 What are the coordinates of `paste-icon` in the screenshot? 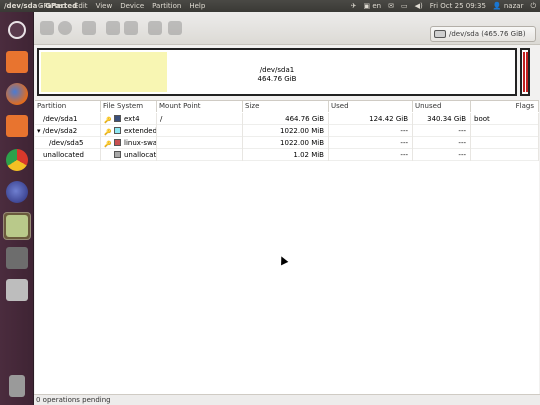 It's located at (131, 28).